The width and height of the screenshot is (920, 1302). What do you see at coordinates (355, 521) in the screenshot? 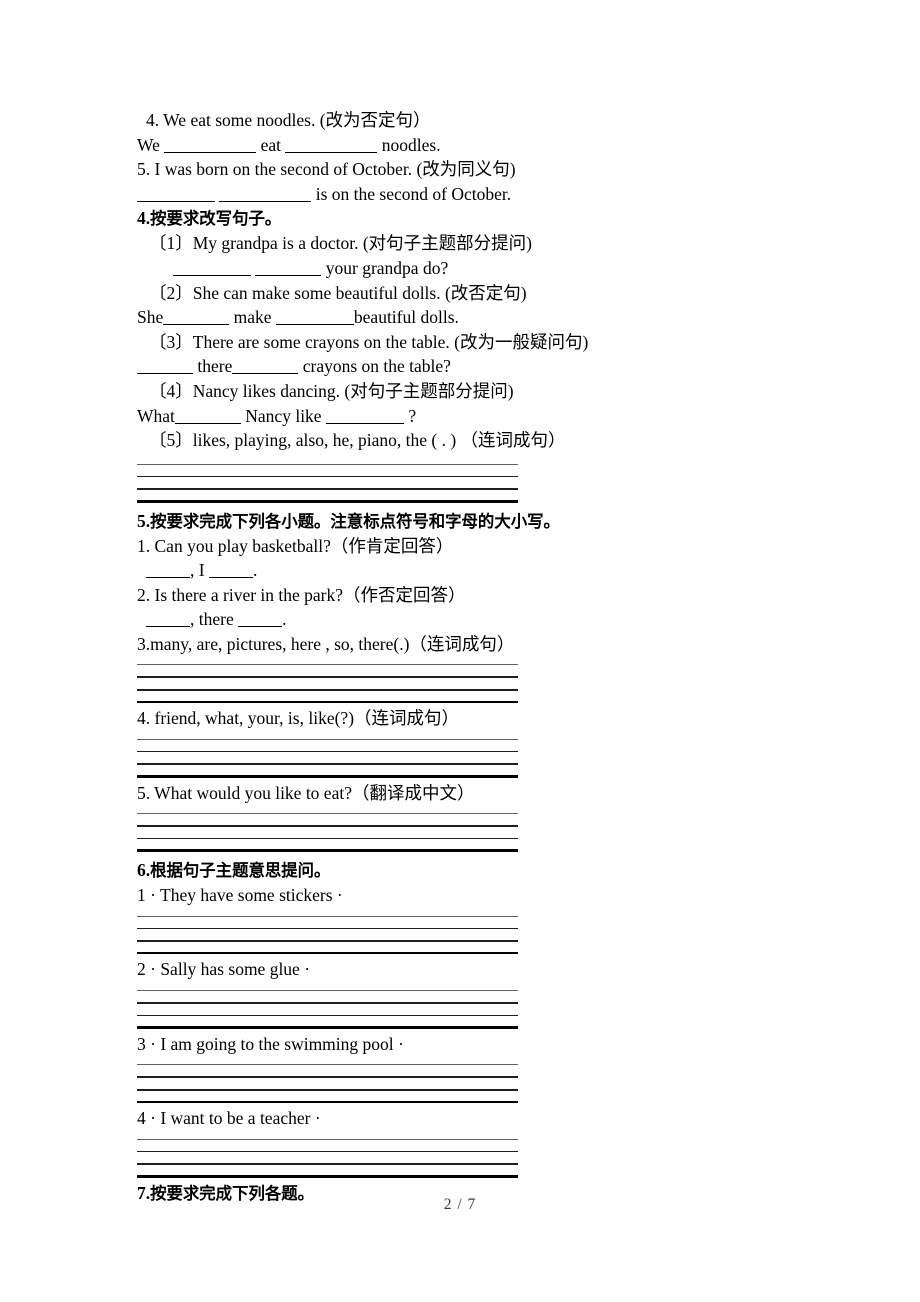
I see `section-title: 按要求完成下列各小题。注意标点符号和字母的大小写。` at bounding box center [355, 521].